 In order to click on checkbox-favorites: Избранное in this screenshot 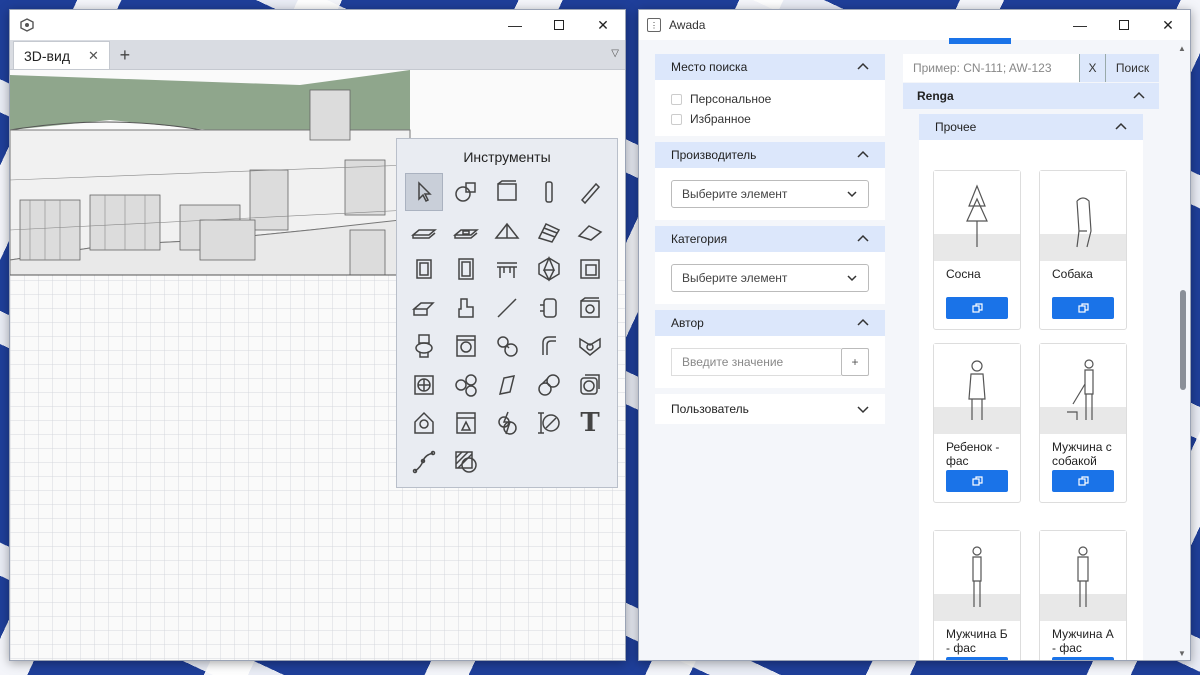, I will do `click(770, 119)`.